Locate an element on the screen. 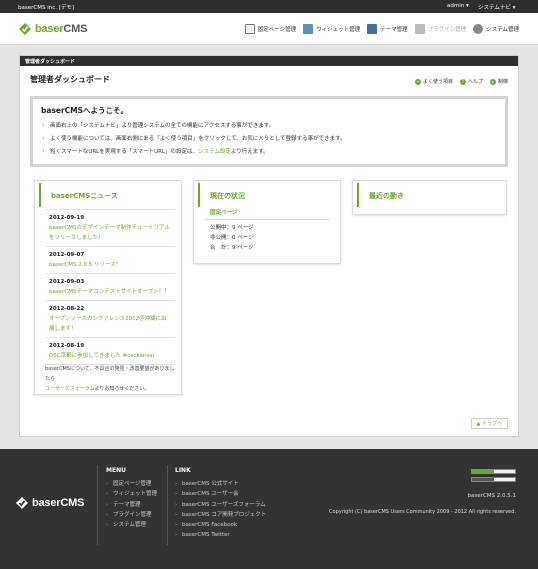 The width and height of the screenshot is (538, 569). footer-link-item: baserCMS ユーザーズフォーラム is located at coordinates (220, 505).